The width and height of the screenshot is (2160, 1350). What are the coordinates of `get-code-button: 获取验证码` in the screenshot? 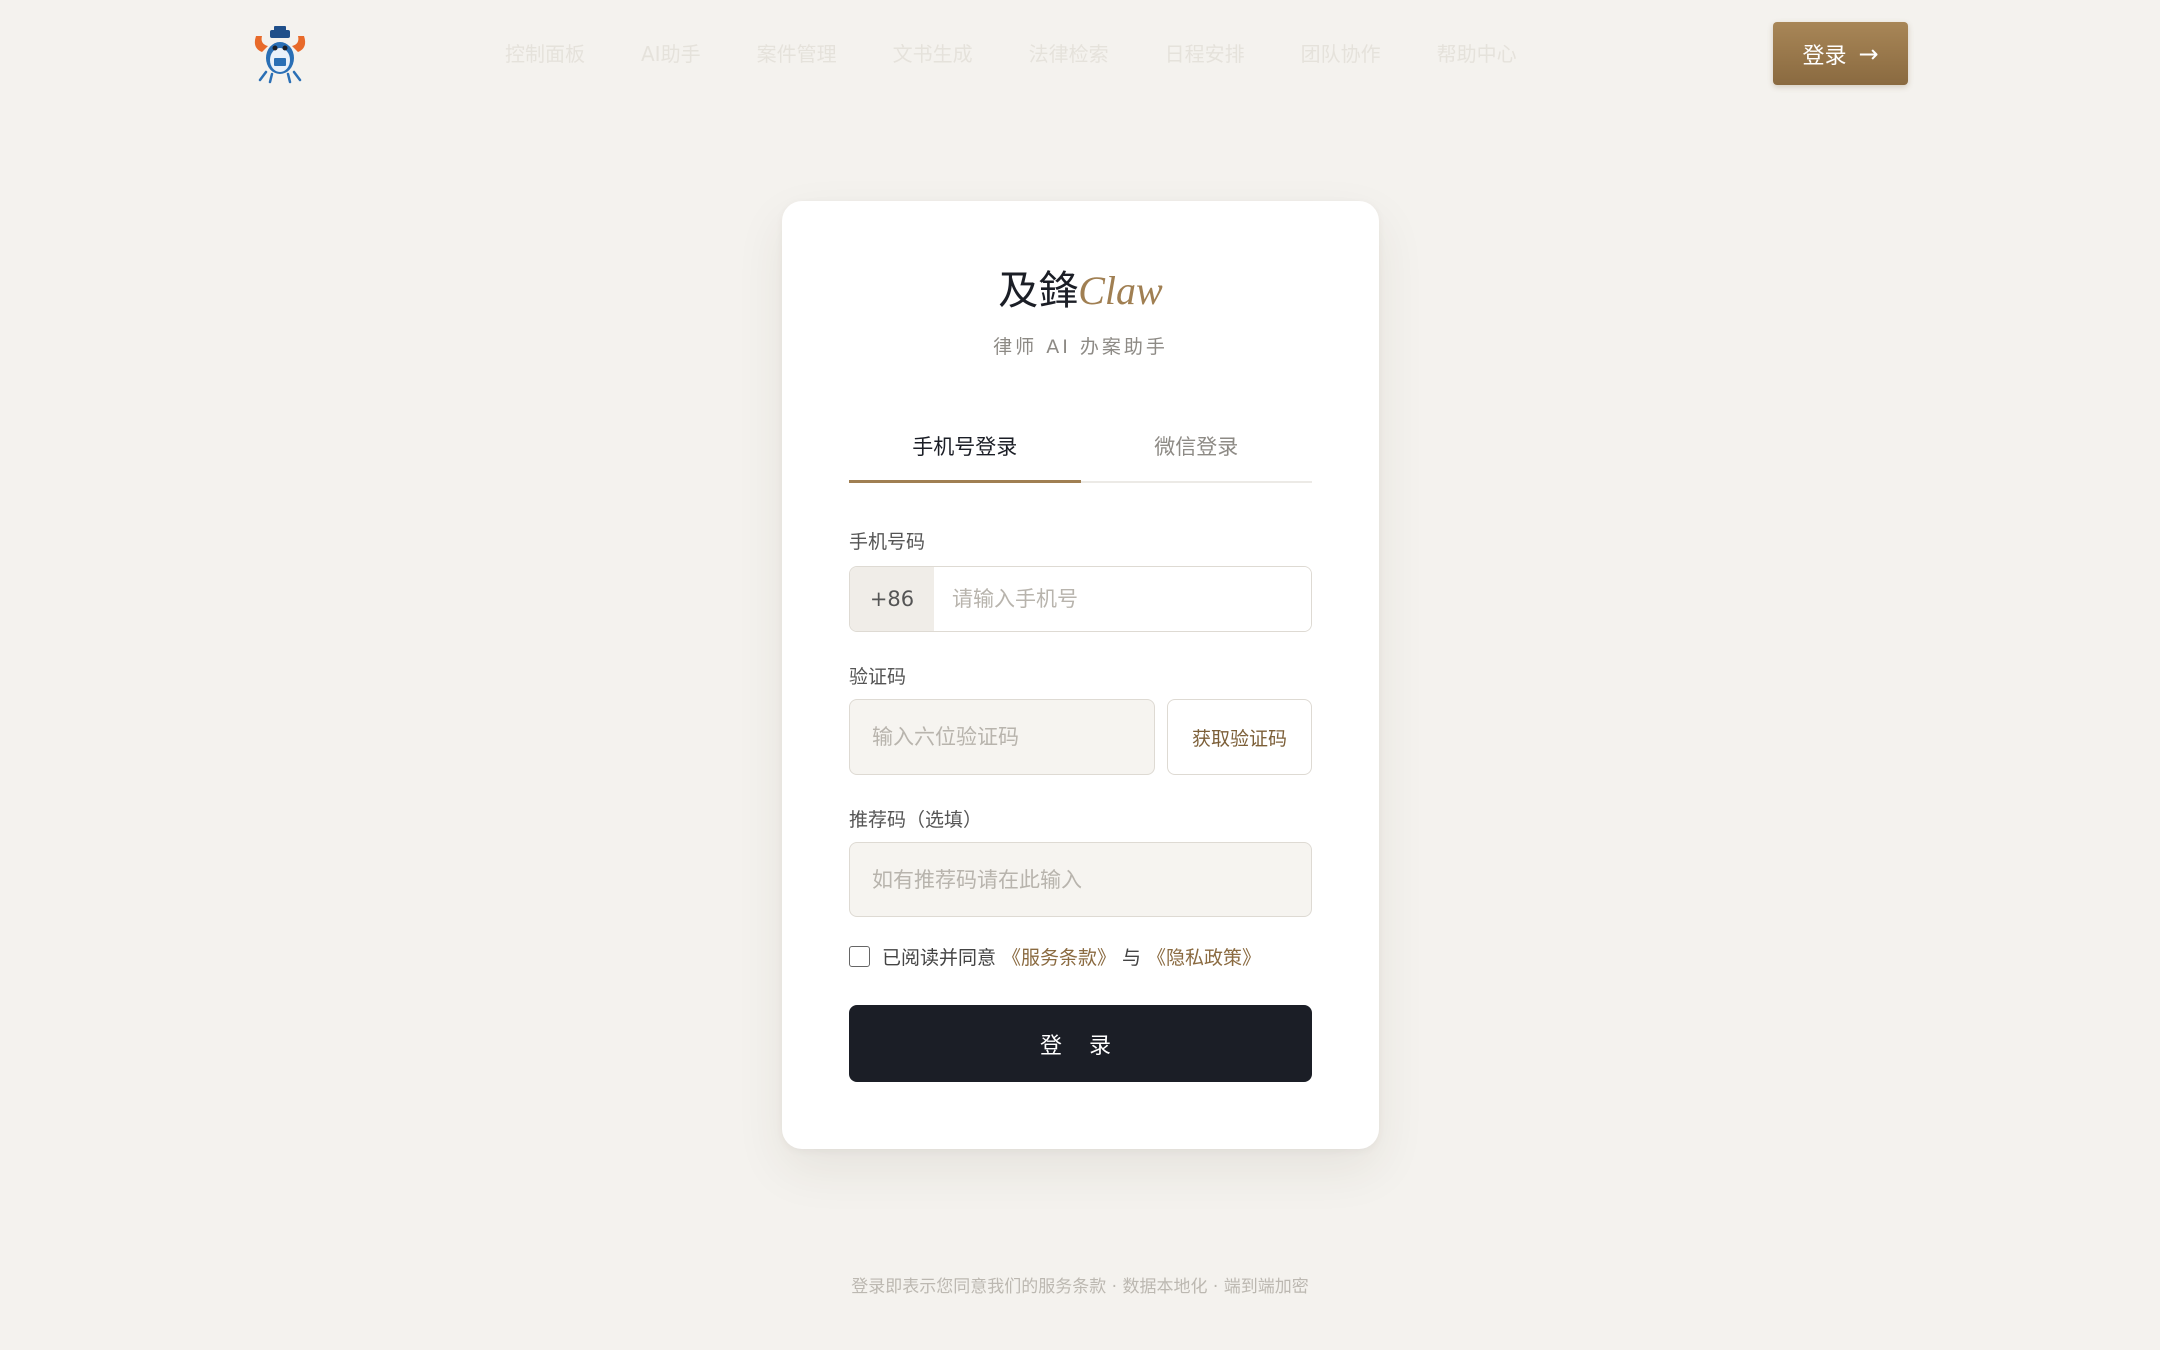 It's located at (1239, 737).